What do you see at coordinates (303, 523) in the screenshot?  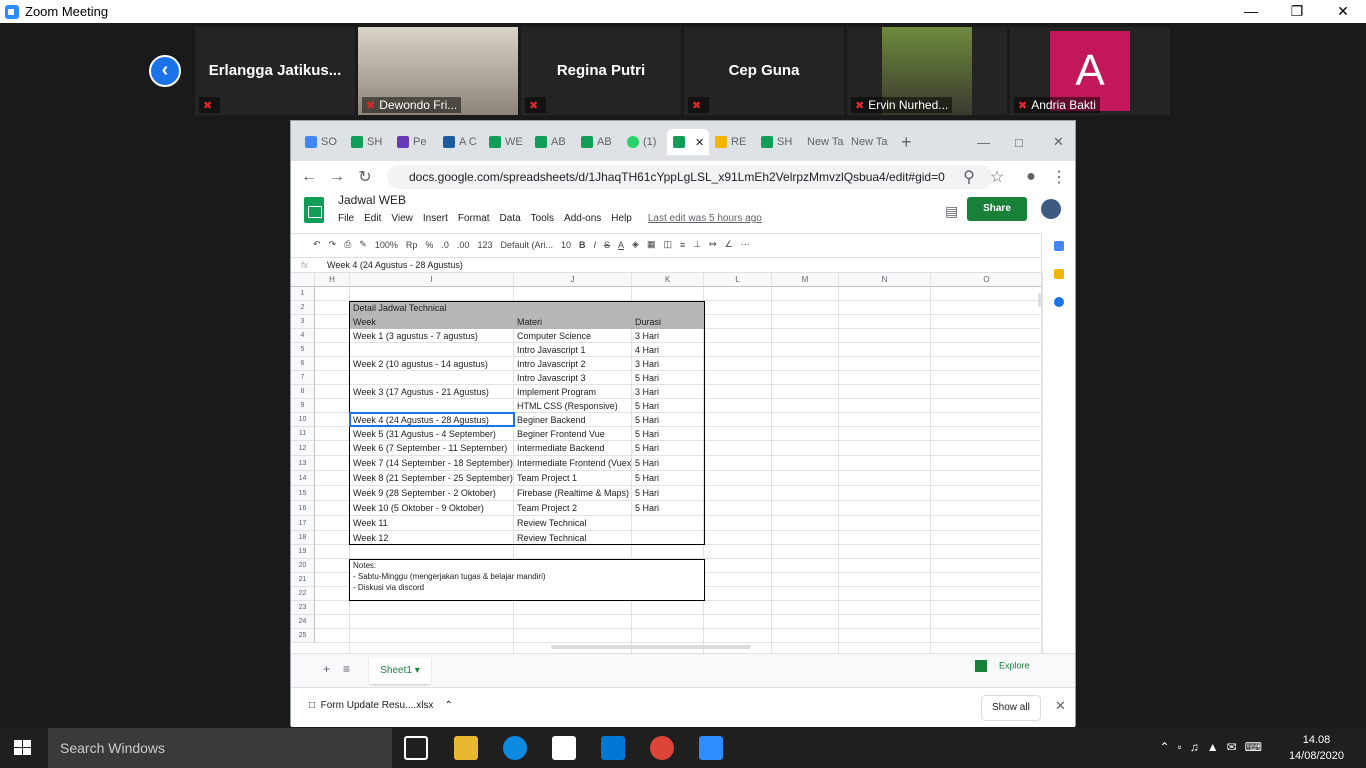 I see `row-header: 17` at bounding box center [303, 523].